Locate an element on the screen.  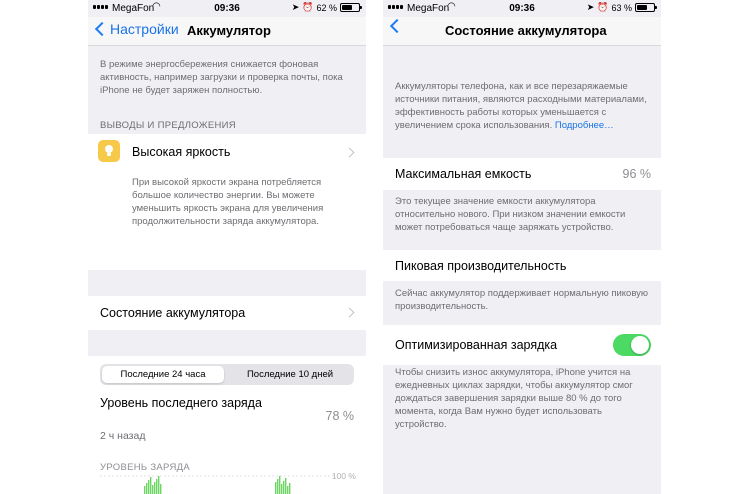
battery-percent: 63 % is located at coordinates (621, 7).